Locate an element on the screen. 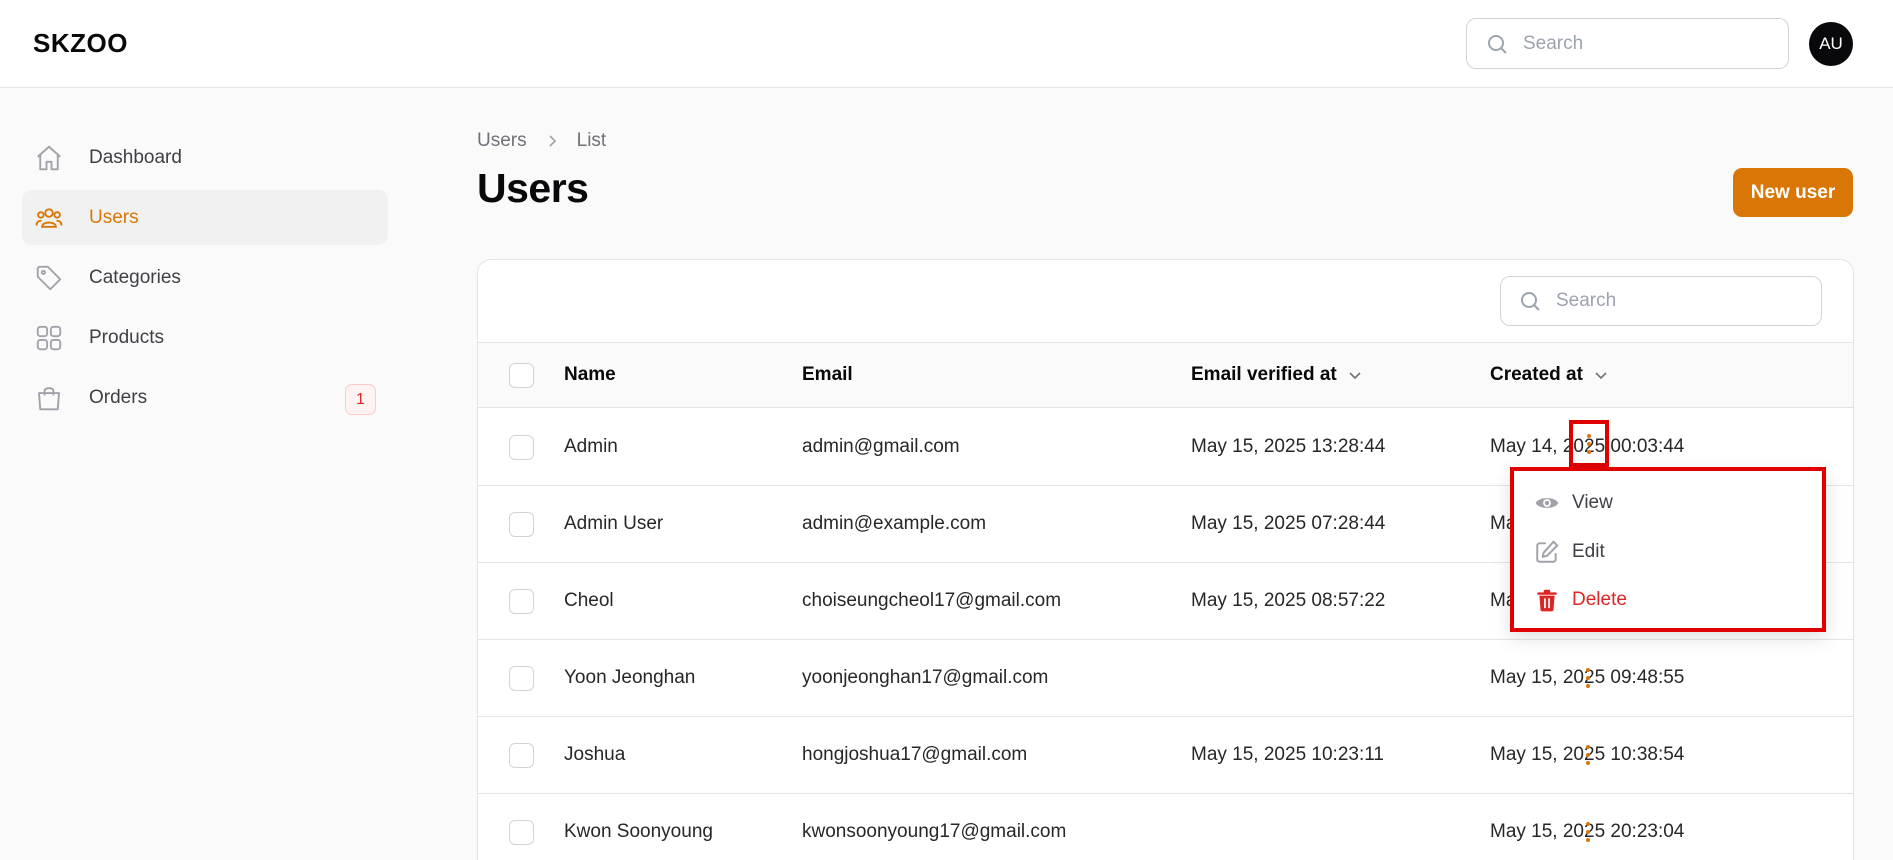 This screenshot has height=860, width=1893. select-all-checkbox is located at coordinates (521, 375).